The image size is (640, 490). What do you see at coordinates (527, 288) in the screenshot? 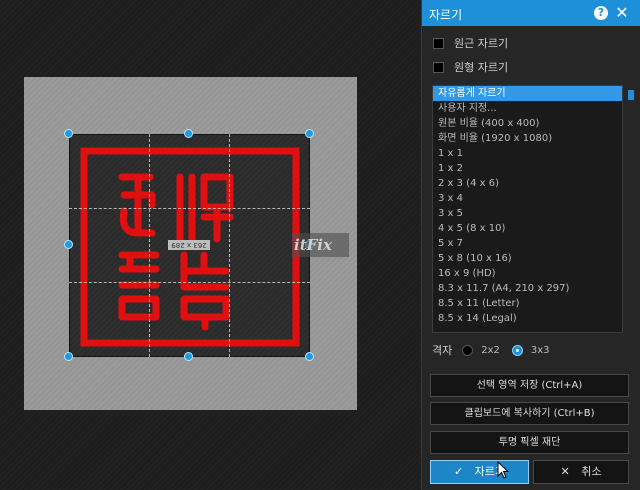
I see `ratio-list-item: 8.3 x 11.7 (A4, 210 x 297)` at bounding box center [527, 288].